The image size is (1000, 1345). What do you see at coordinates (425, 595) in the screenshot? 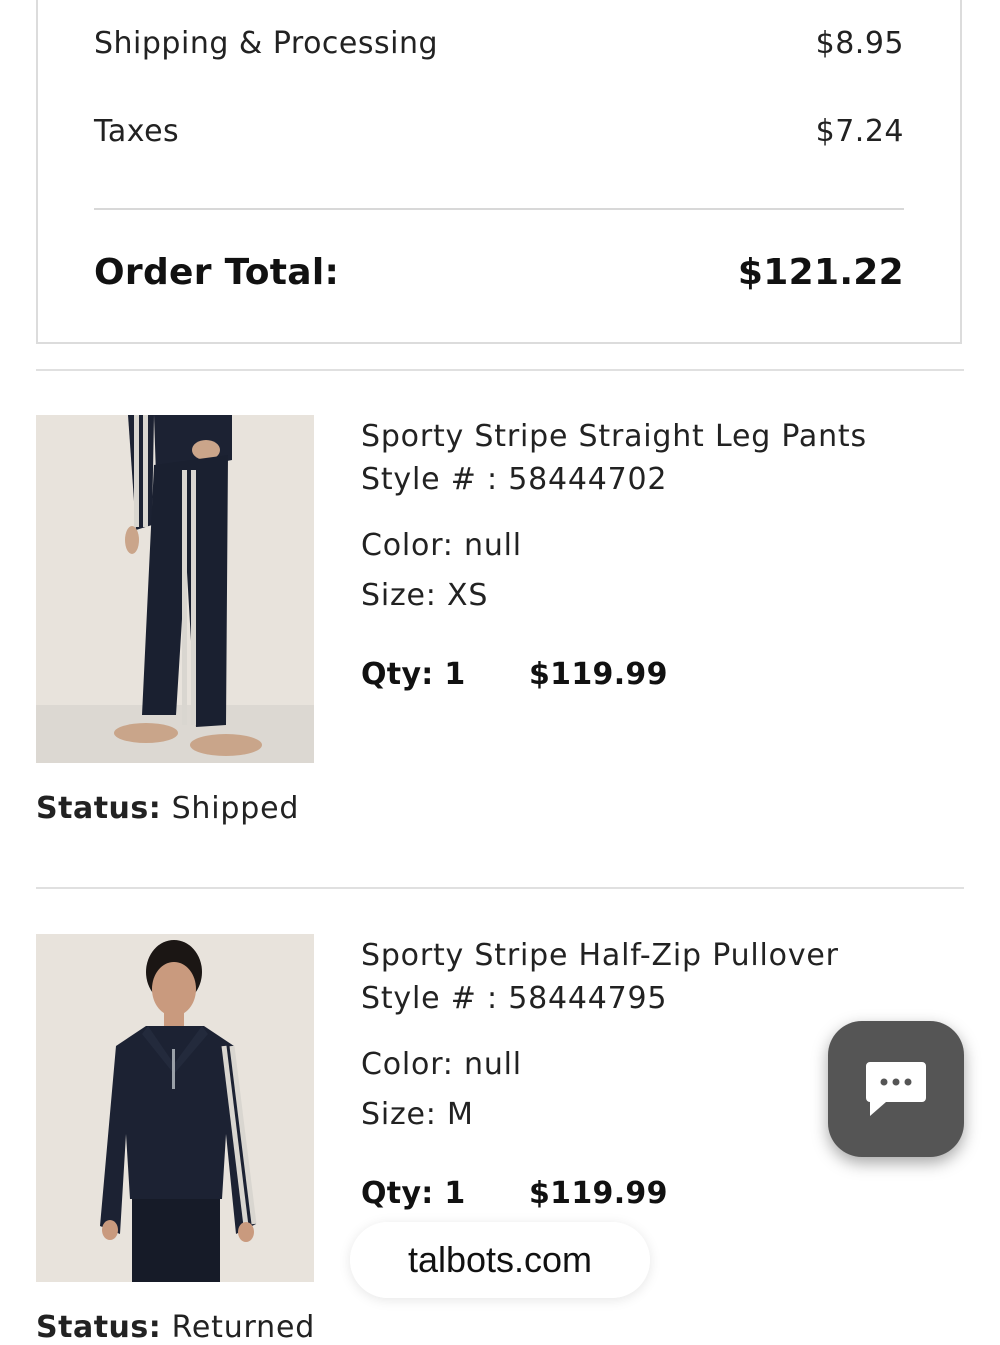
I see `item-size: Size: XS` at bounding box center [425, 595].